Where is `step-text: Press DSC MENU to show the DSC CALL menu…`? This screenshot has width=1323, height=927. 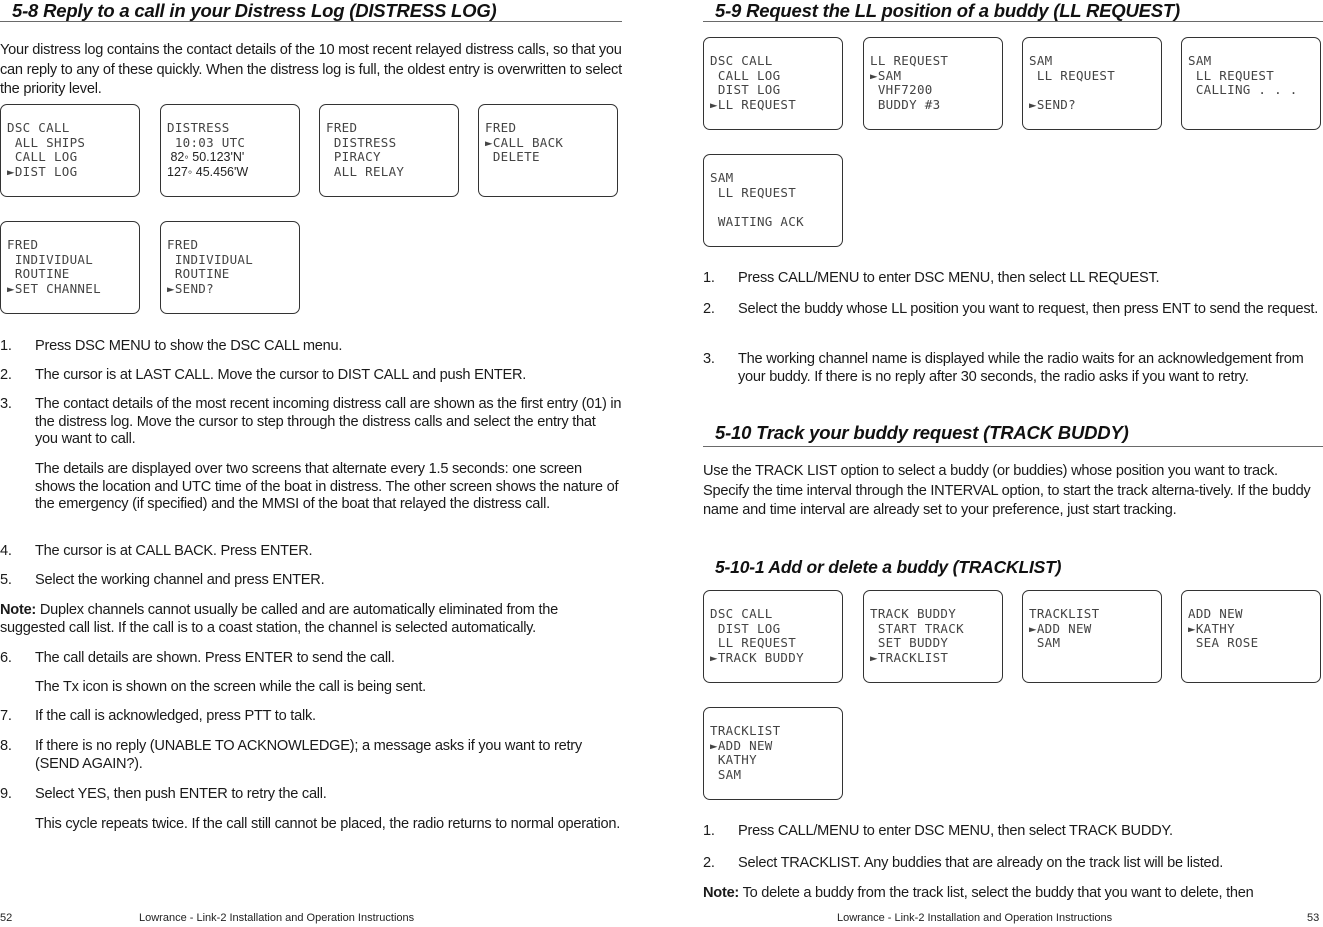 step-text: Press DSC MENU to show the DSC CALL menu… is located at coordinates (189, 346).